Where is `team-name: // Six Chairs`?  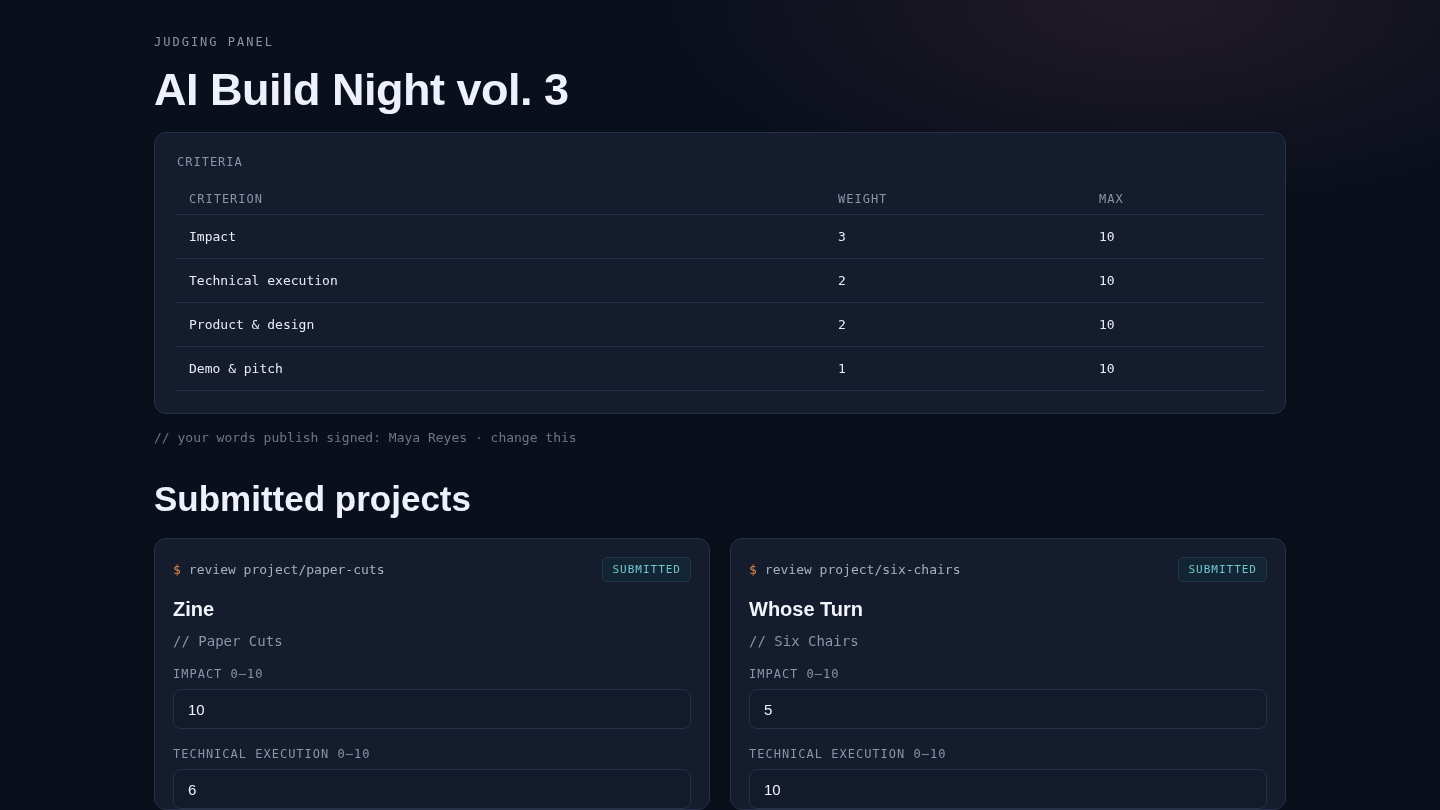
team-name: // Six Chairs is located at coordinates (804, 641).